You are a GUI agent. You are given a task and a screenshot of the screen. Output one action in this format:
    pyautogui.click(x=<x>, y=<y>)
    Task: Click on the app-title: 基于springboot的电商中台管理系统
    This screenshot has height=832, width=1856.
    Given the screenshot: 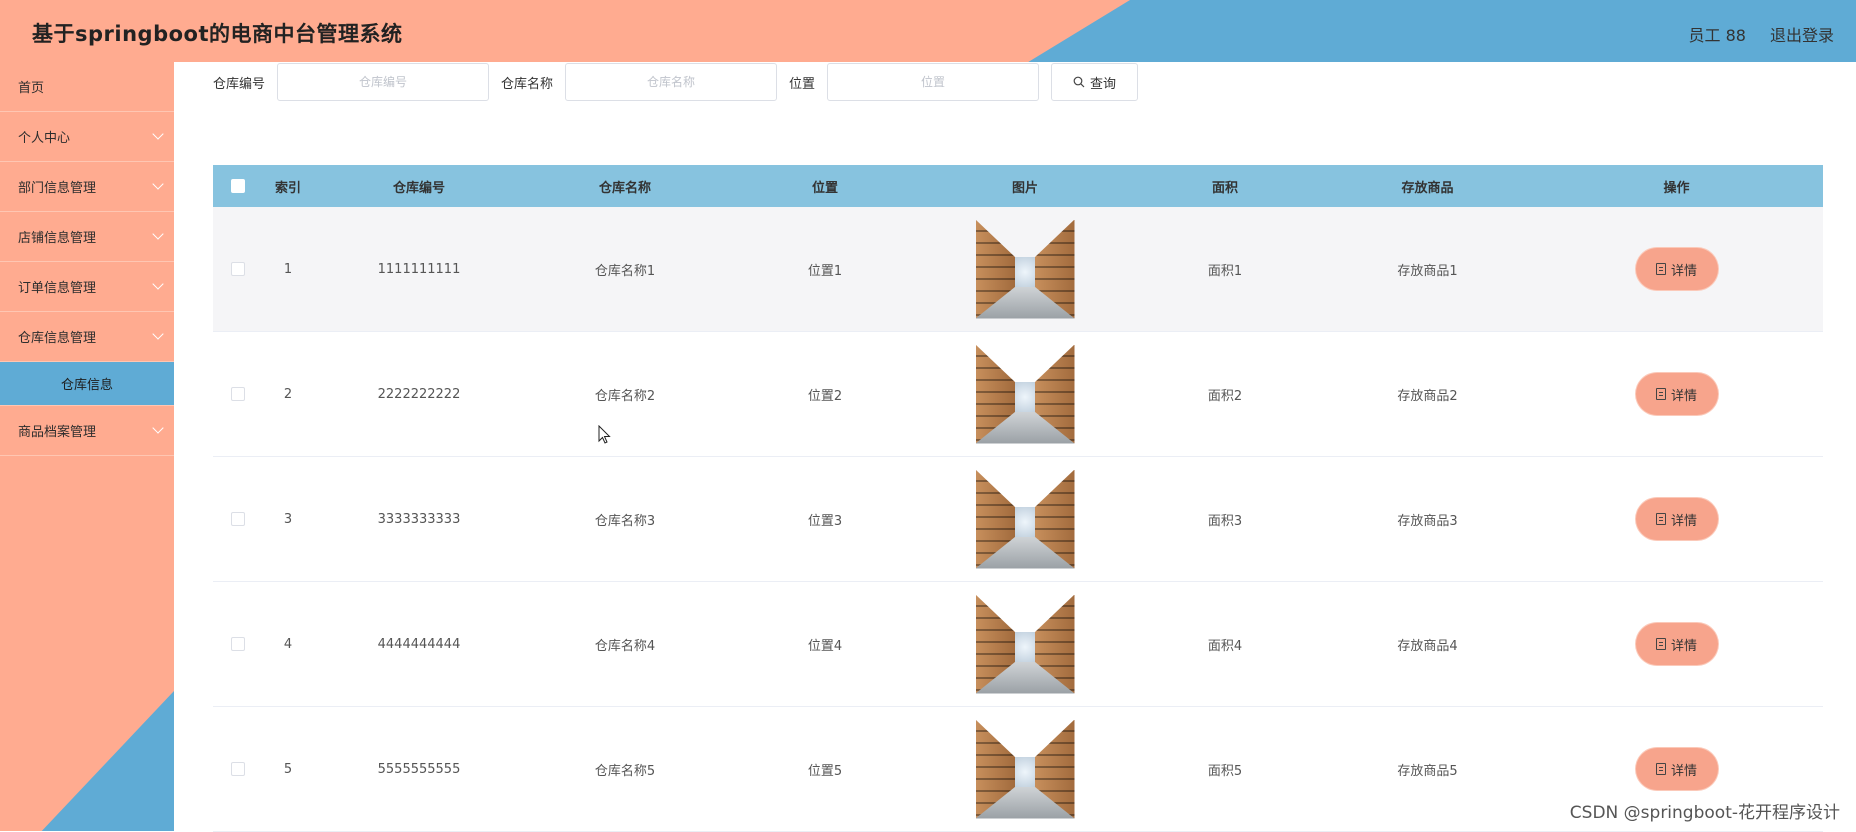 What is the action you would take?
    pyautogui.click(x=217, y=33)
    